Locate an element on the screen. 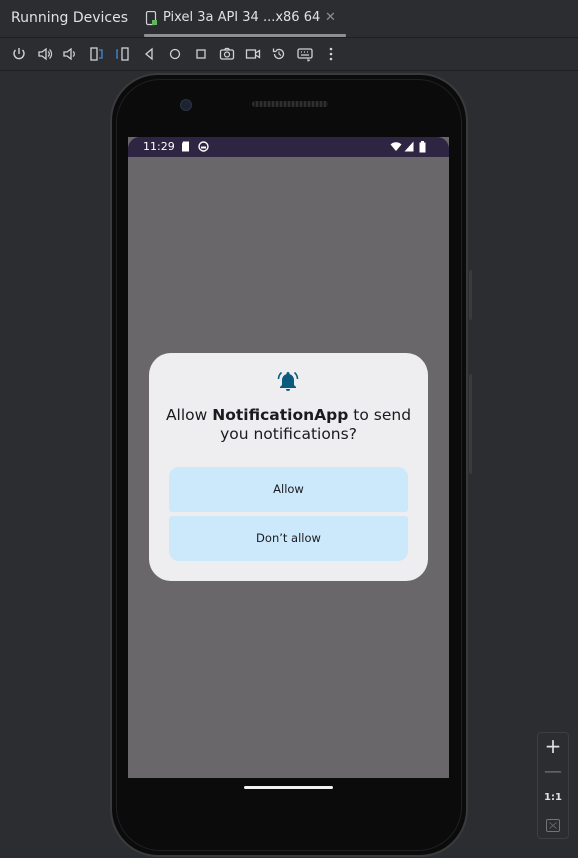 The width and height of the screenshot is (578, 858). sd-card-icon is located at coordinates (185, 146).